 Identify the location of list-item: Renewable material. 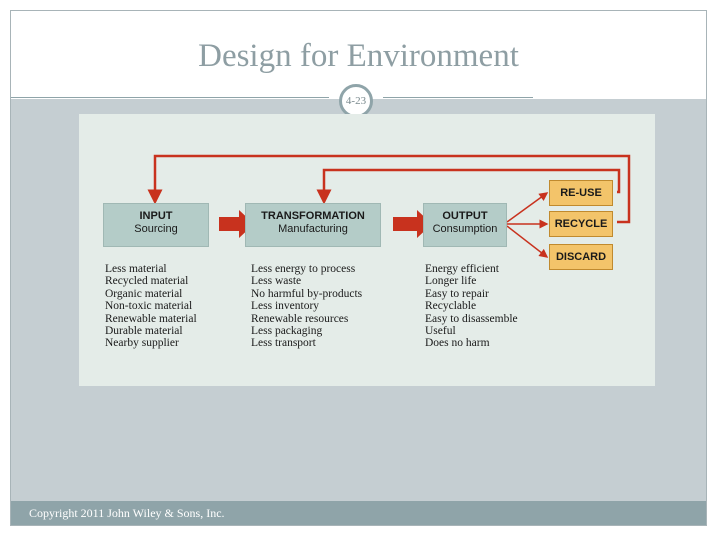
(151, 318).